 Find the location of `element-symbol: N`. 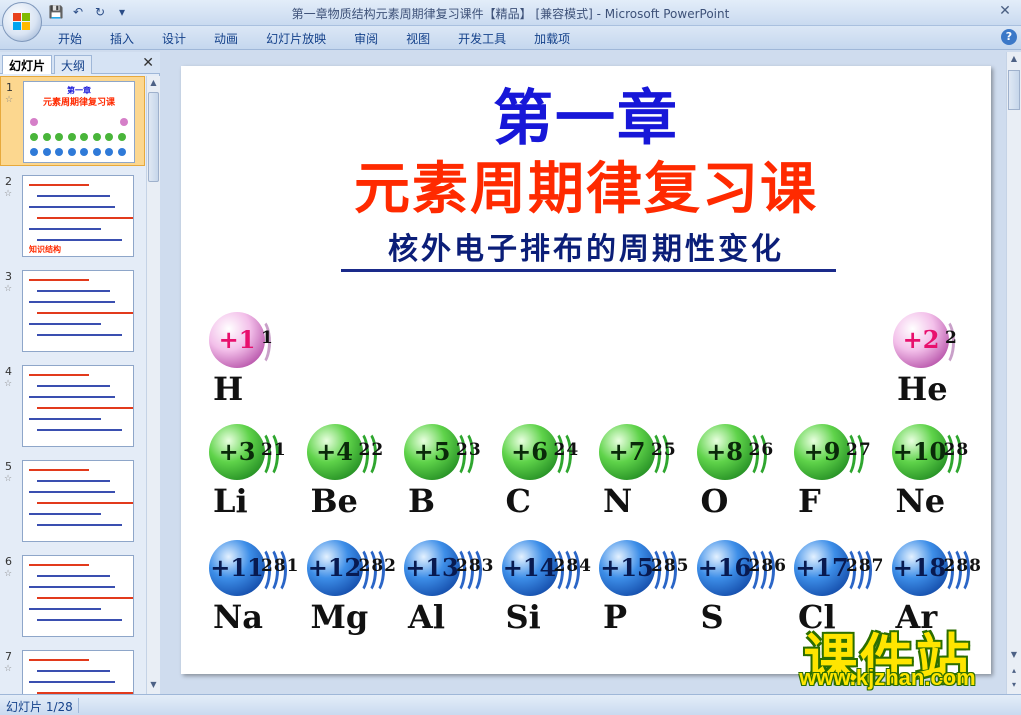

element-symbol: N is located at coordinates (618, 501).